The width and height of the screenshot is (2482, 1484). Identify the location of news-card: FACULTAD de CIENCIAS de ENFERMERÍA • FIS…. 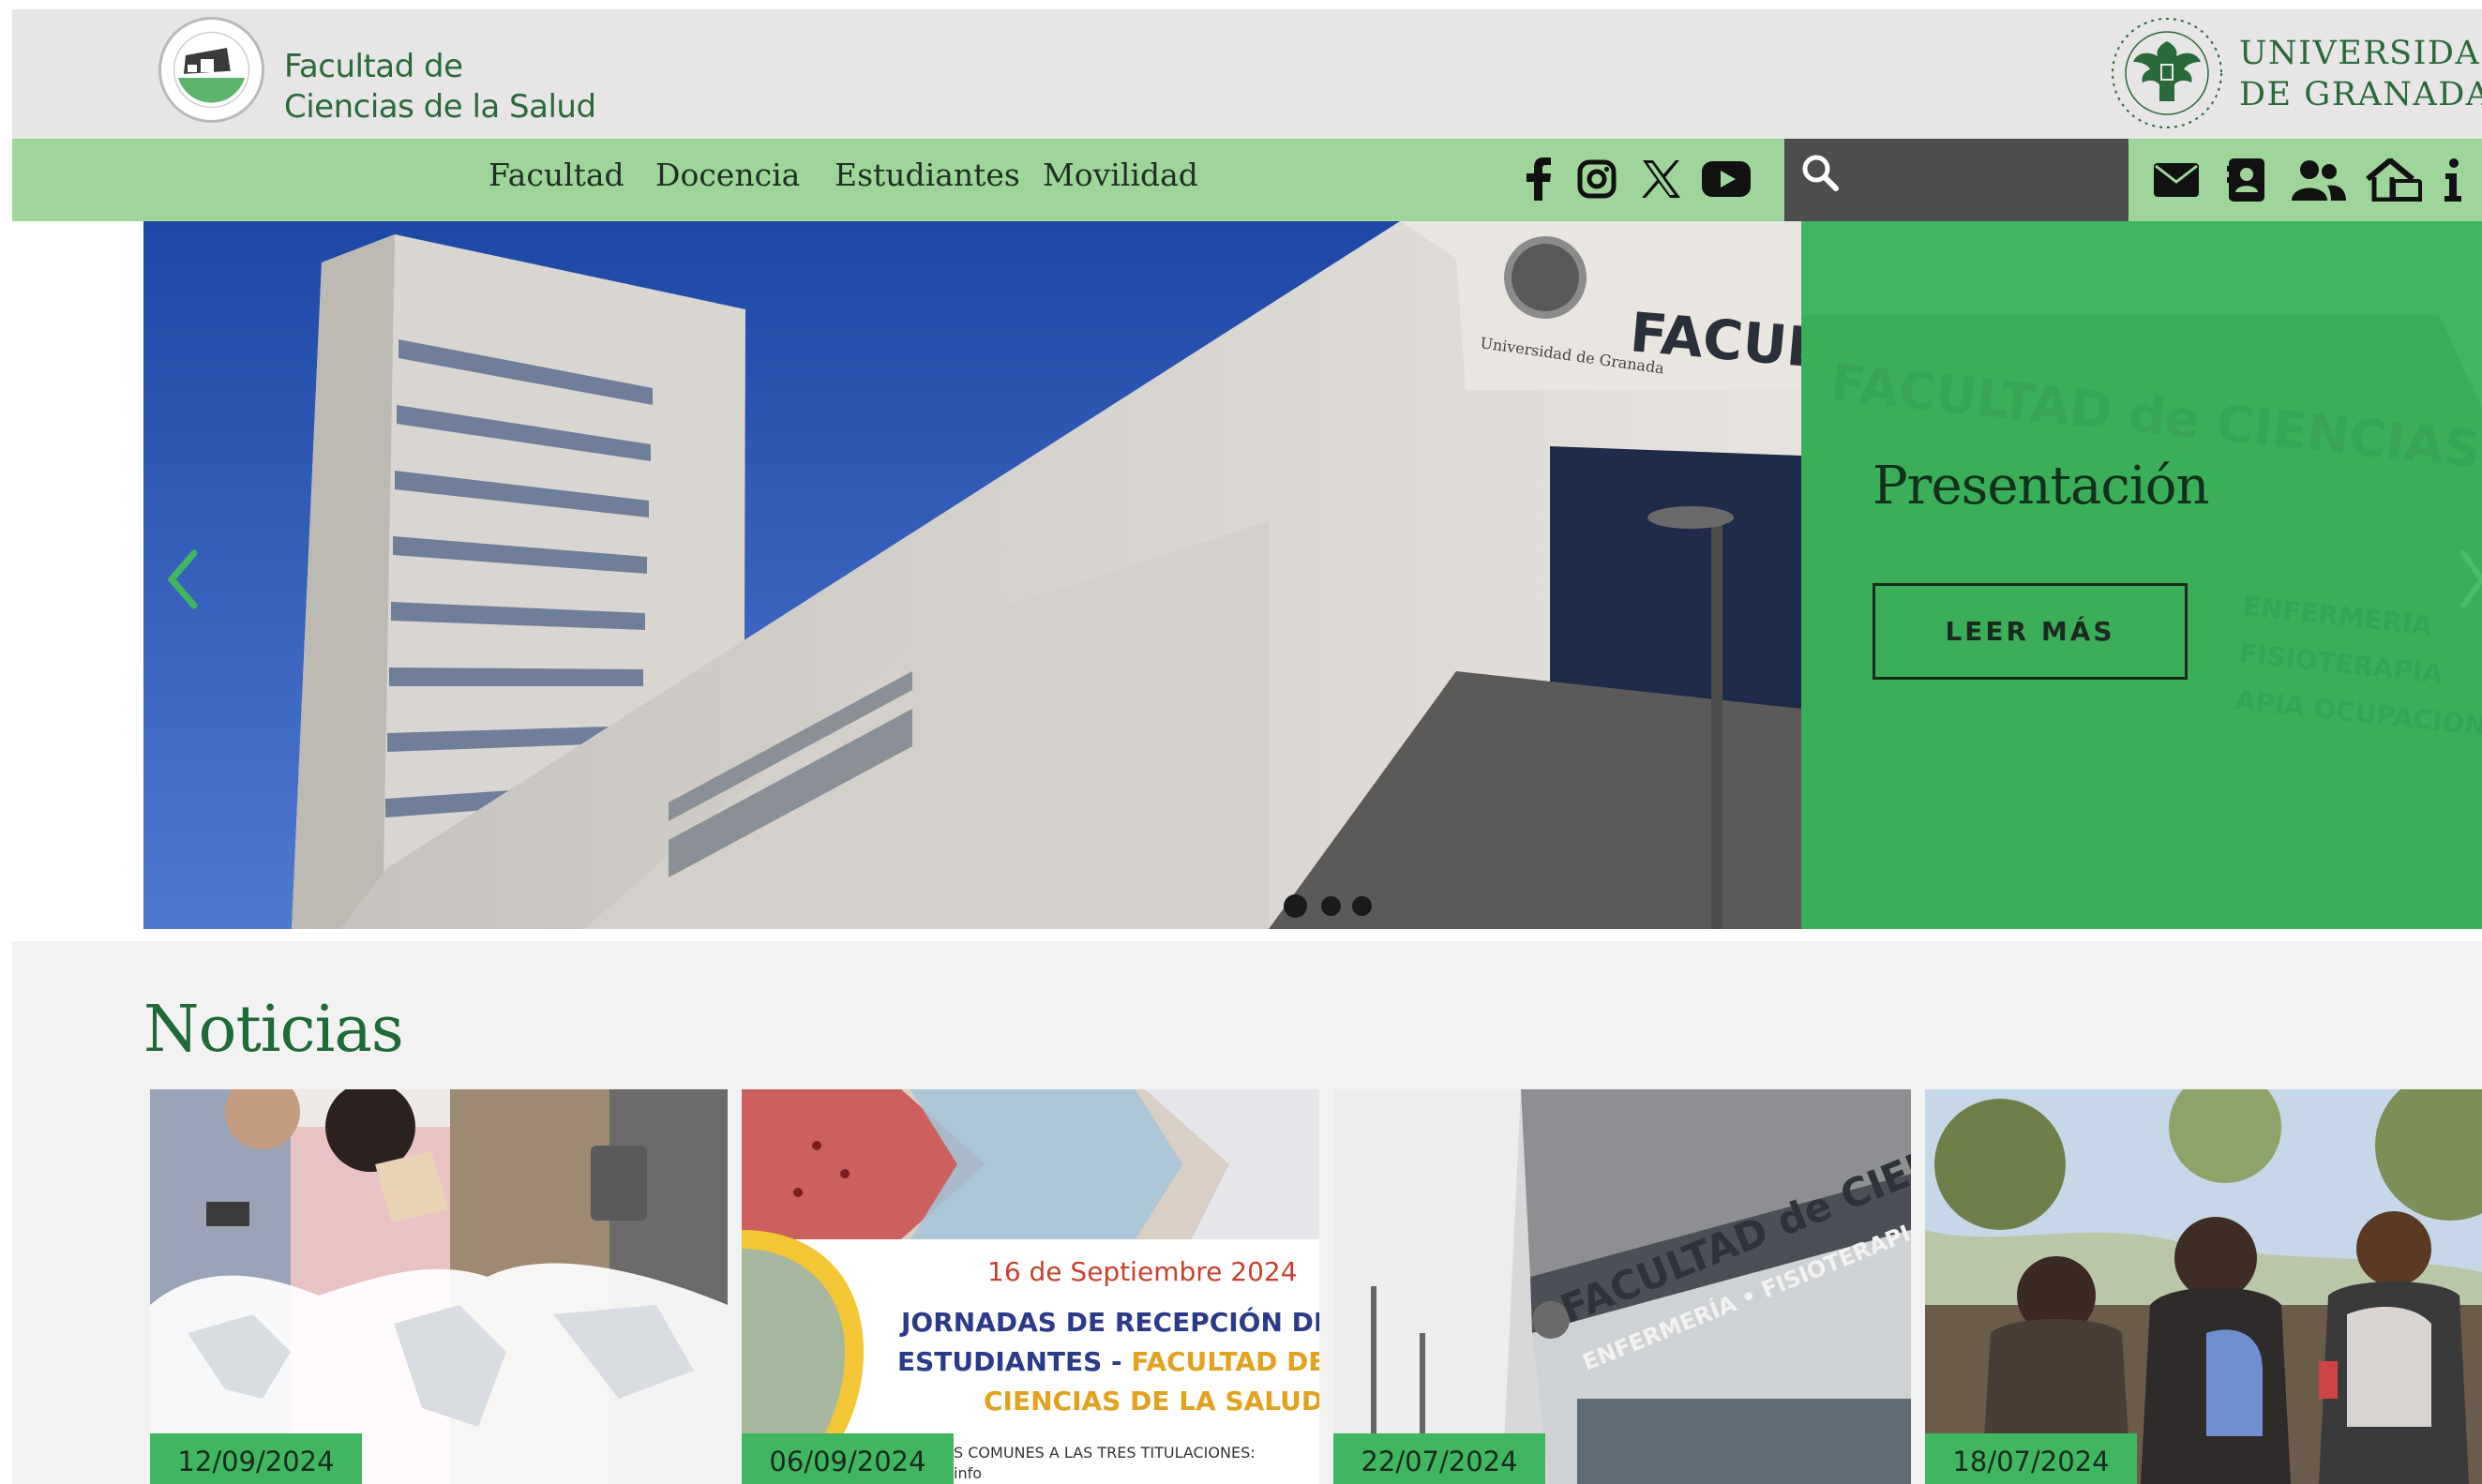
(1622, 1286).